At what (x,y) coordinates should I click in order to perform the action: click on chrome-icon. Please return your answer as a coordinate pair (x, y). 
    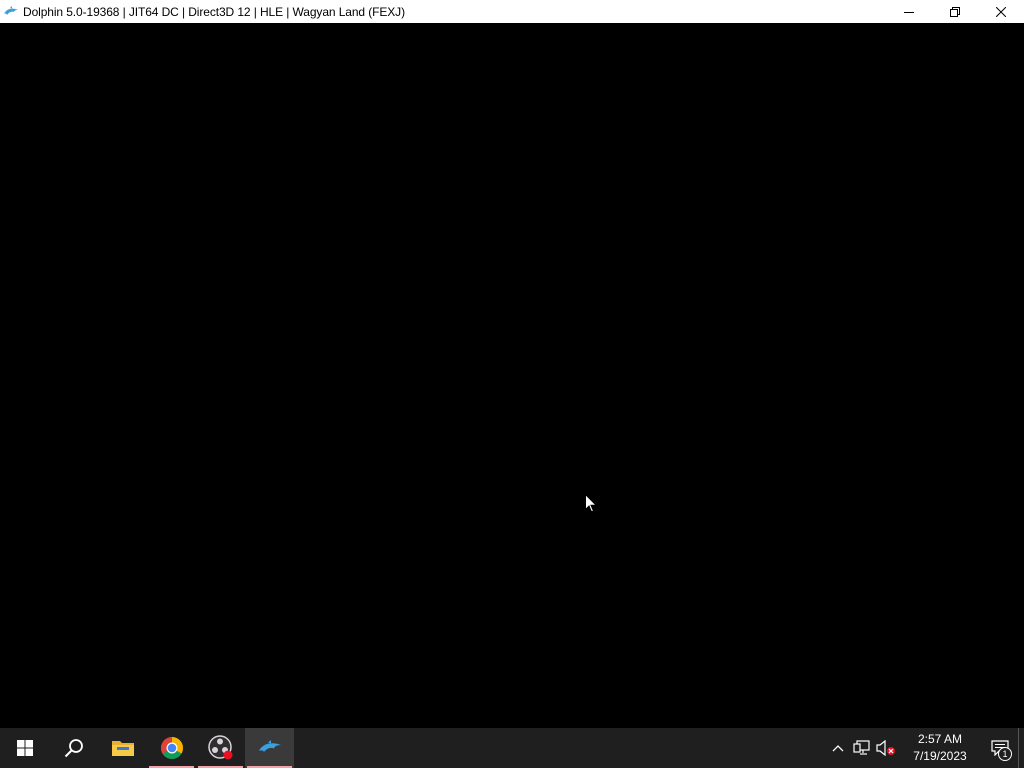
    Looking at the image, I should click on (171, 748).